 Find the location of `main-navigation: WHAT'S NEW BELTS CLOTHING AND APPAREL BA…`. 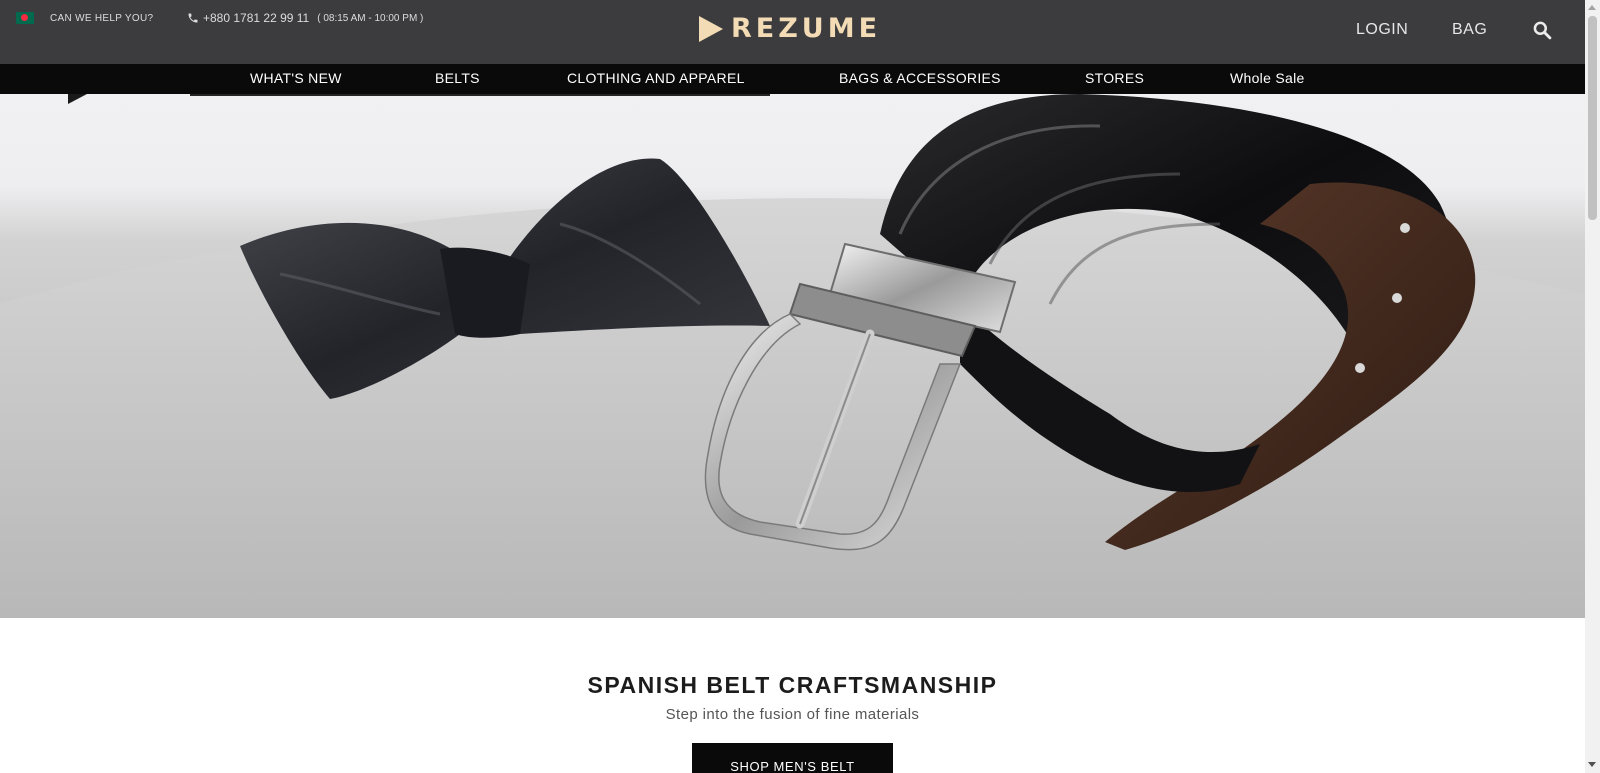

main-navigation: WHAT'S NEW BELTS CLOTHING AND APPAREL BA… is located at coordinates (792, 79).